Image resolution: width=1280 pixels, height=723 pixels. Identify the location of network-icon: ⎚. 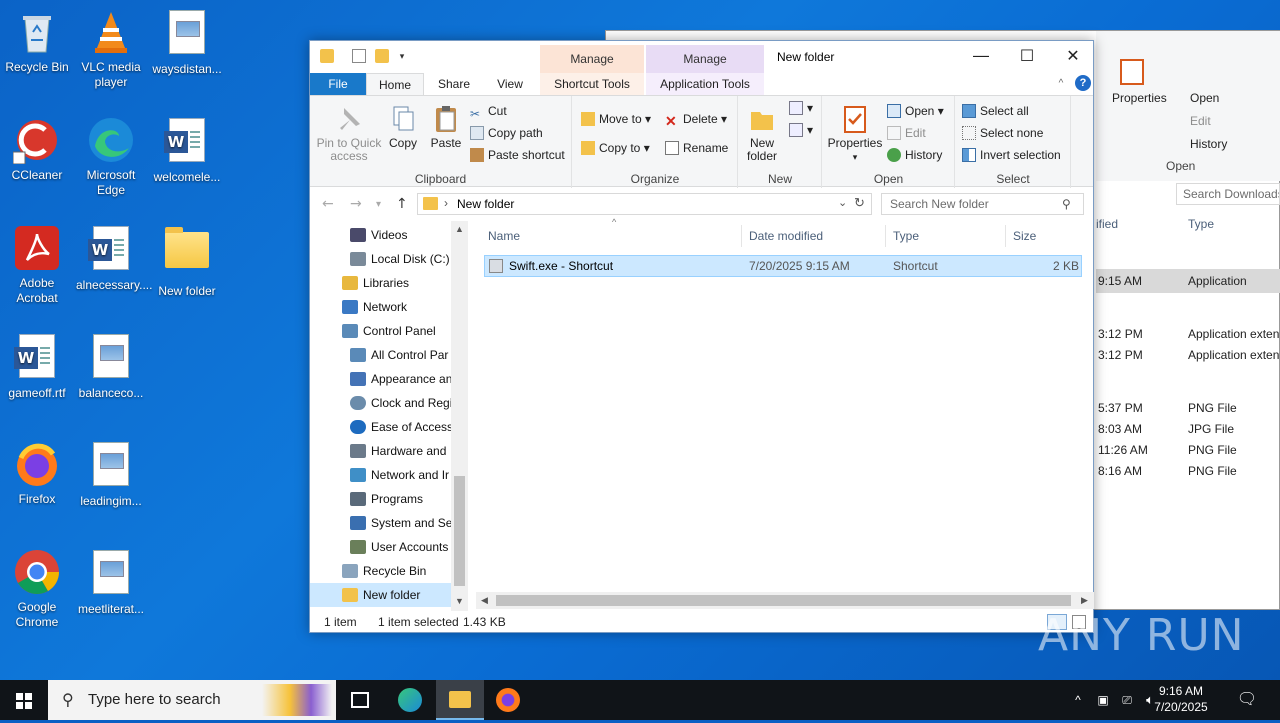
(1127, 700).